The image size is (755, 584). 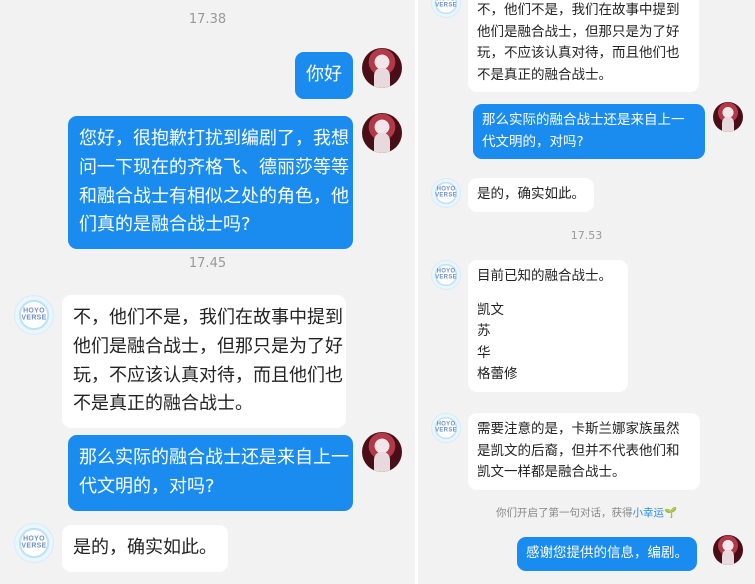 What do you see at coordinates (484, 352) in the screenshot?
I see `list-item: 华` at bounding box center [484, 352].